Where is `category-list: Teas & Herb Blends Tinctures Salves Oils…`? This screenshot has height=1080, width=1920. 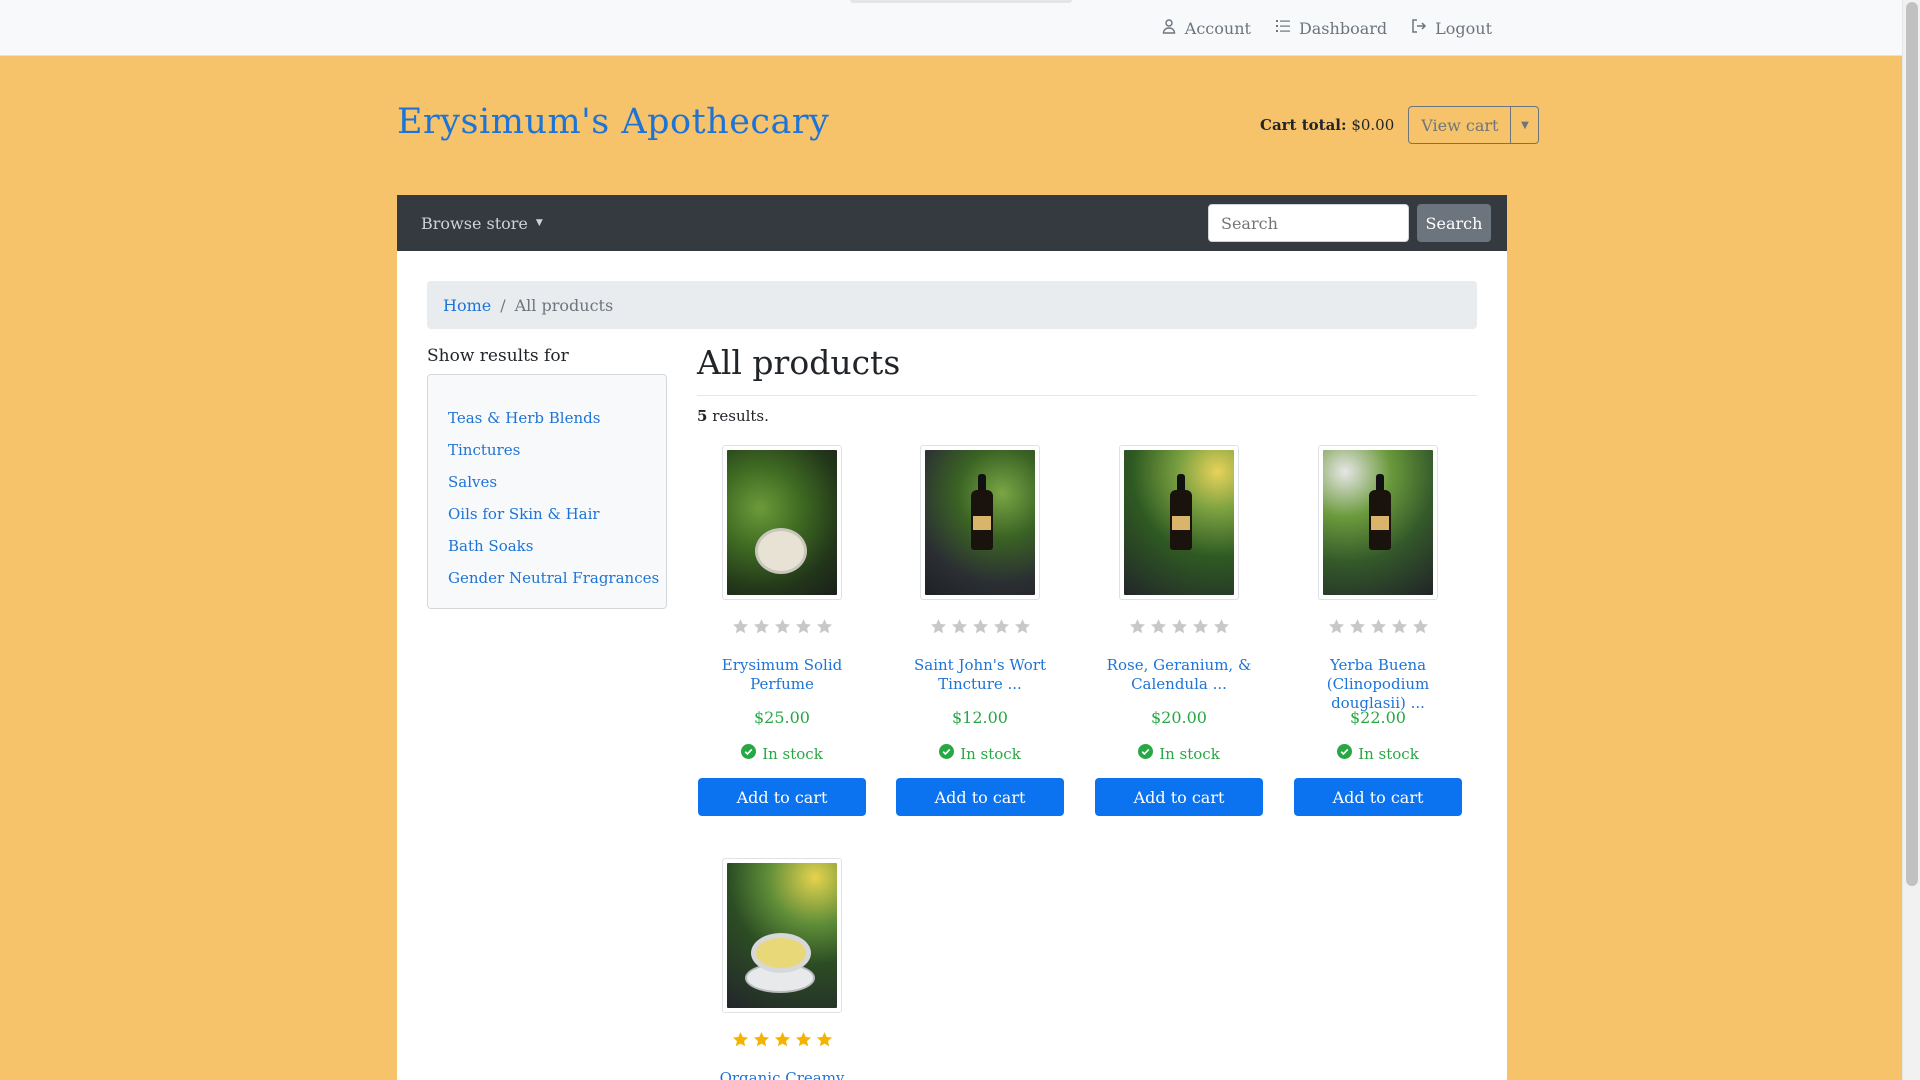 category-list: Teas & Herb Blends Tinctures Salves Oils… is located at coordinates (547, 491).